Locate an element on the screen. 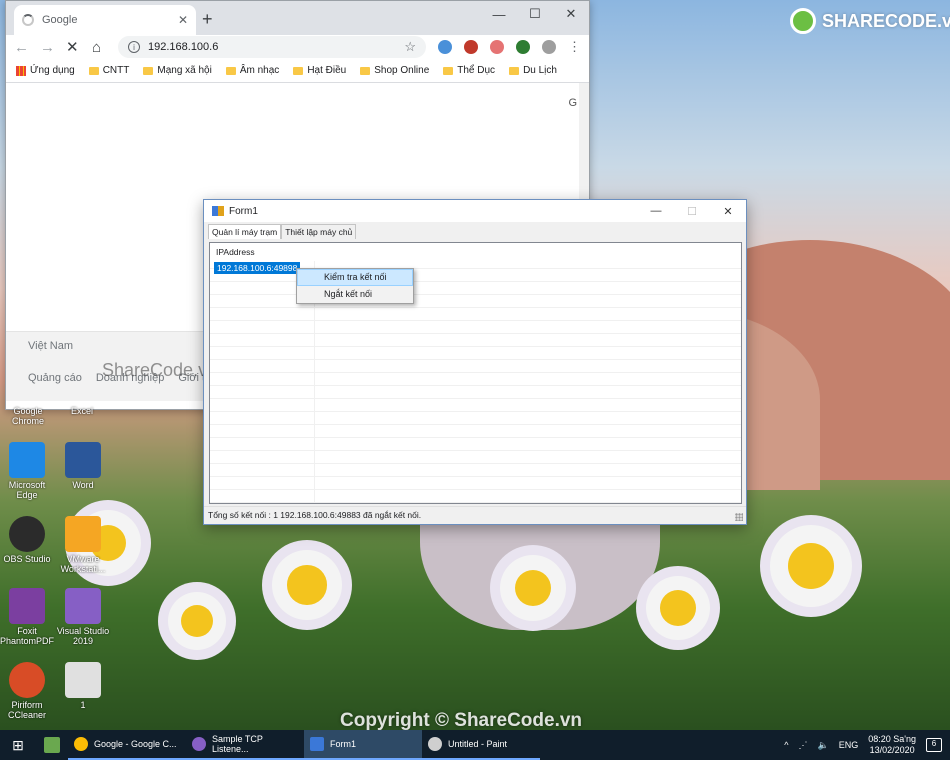  edge-icon is located at coordinates (27, 460).